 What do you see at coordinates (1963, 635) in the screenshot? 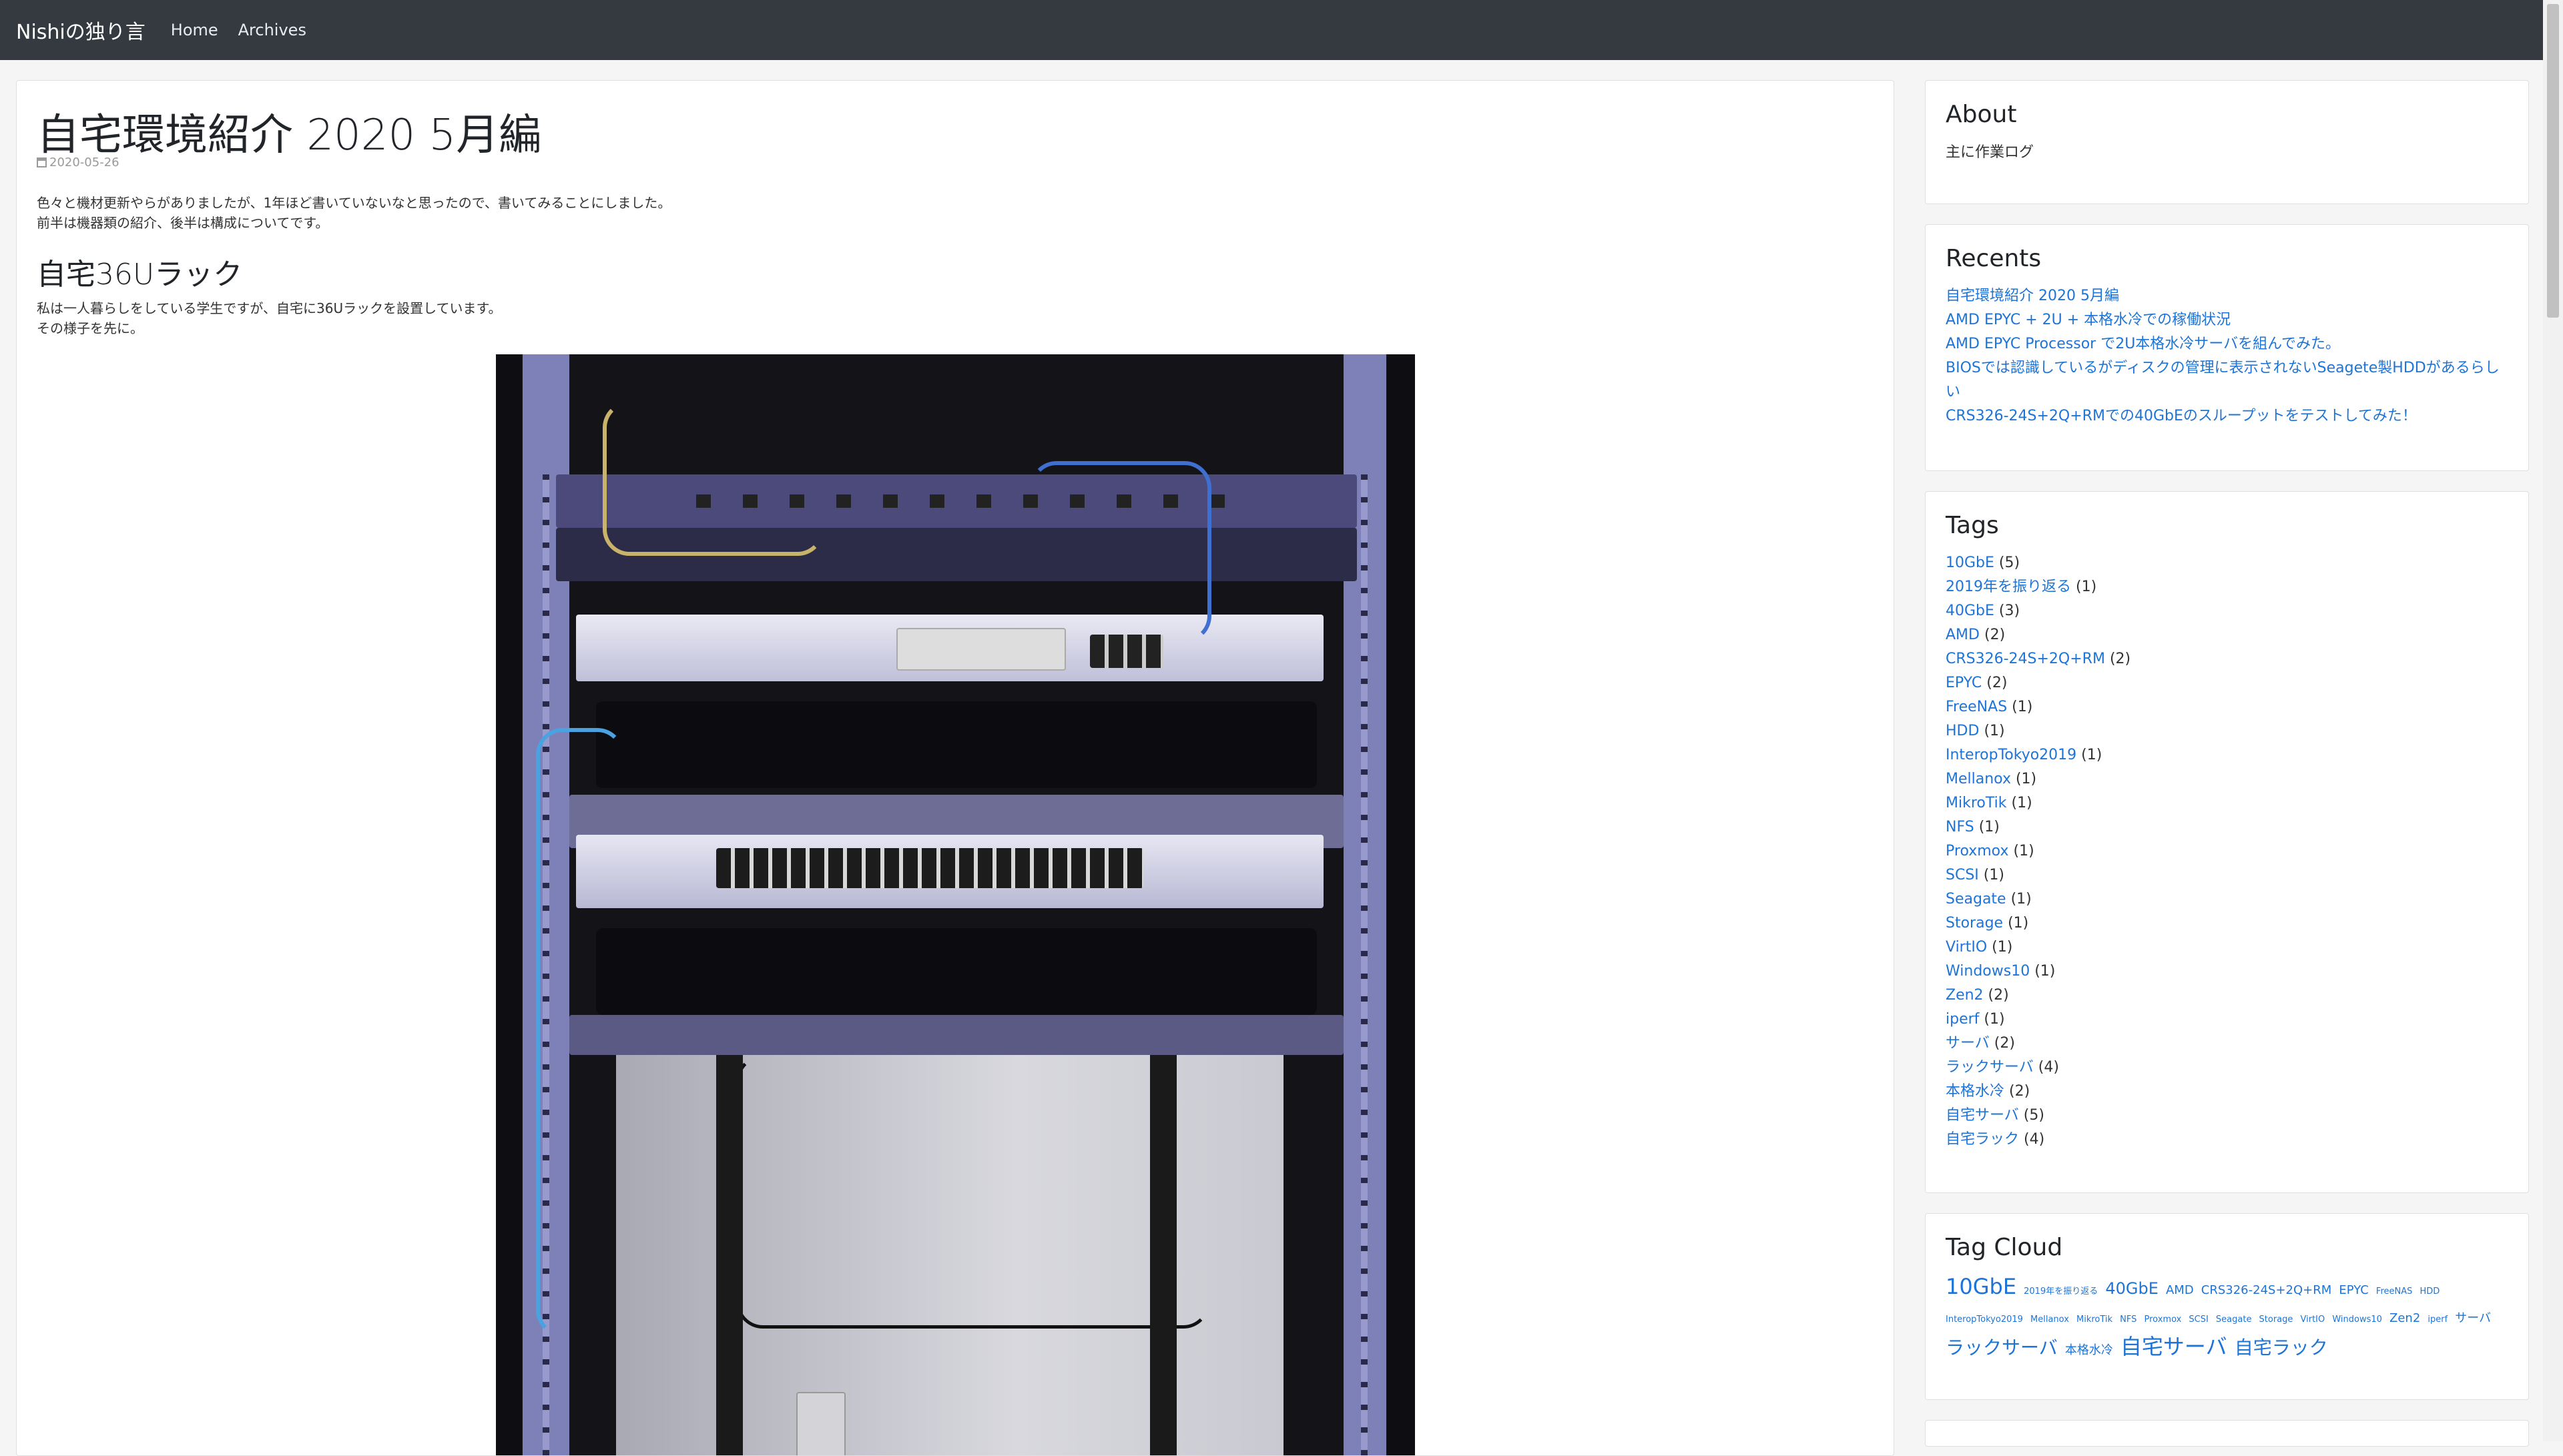
I see `tag-link: AMD` at bounding box center [1963, 635].